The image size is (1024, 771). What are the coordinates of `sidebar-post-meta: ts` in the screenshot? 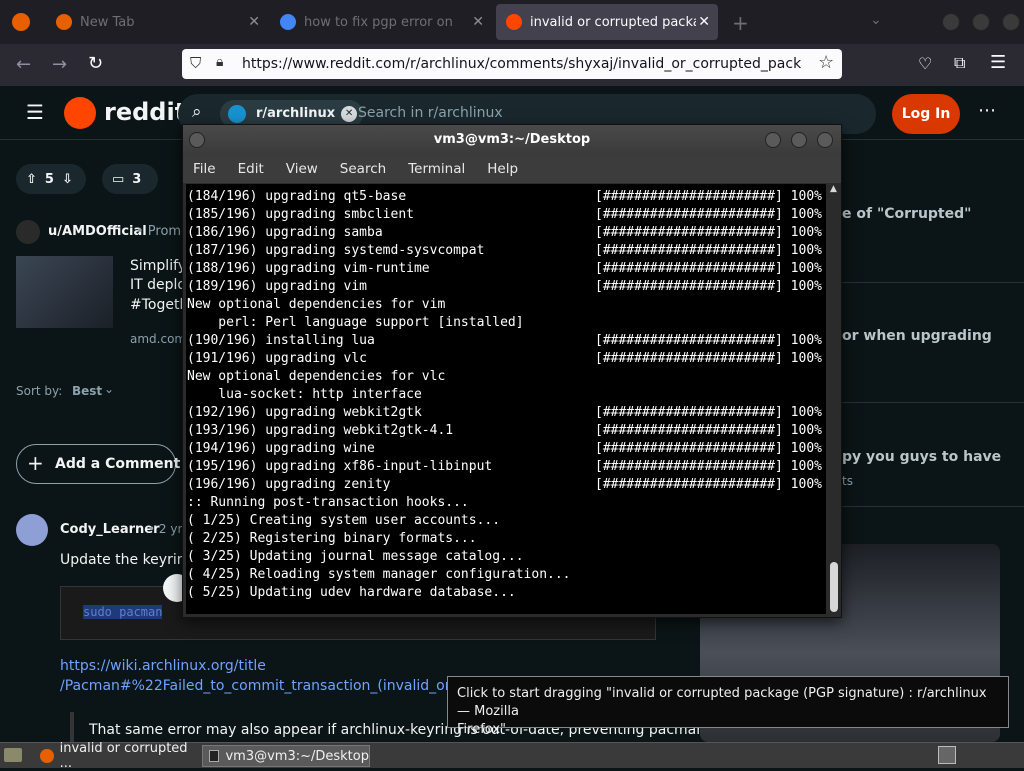 It's located at (847, 481).